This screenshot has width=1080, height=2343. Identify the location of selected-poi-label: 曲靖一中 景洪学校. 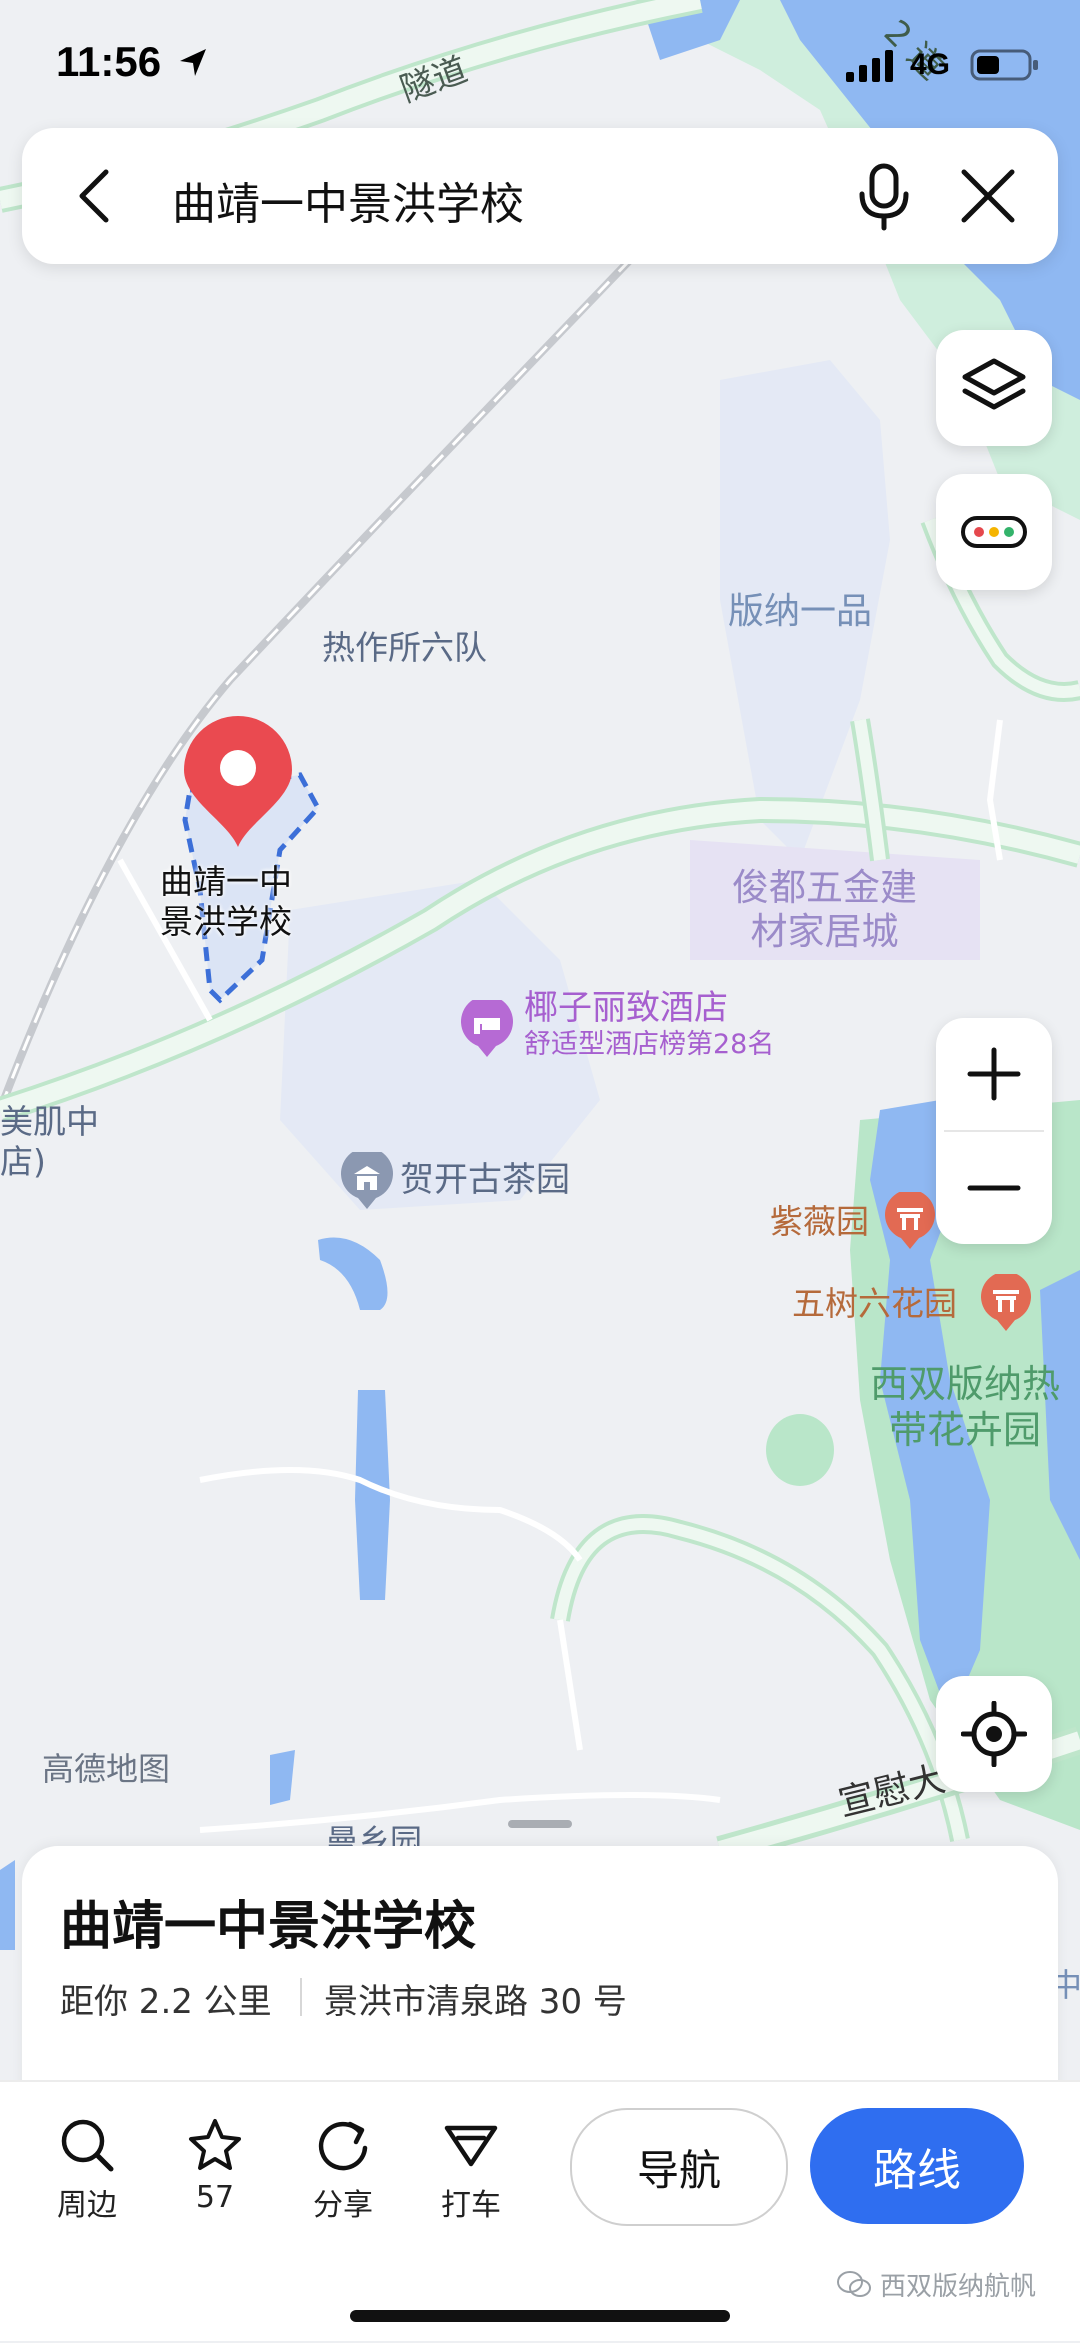
(226, 901).